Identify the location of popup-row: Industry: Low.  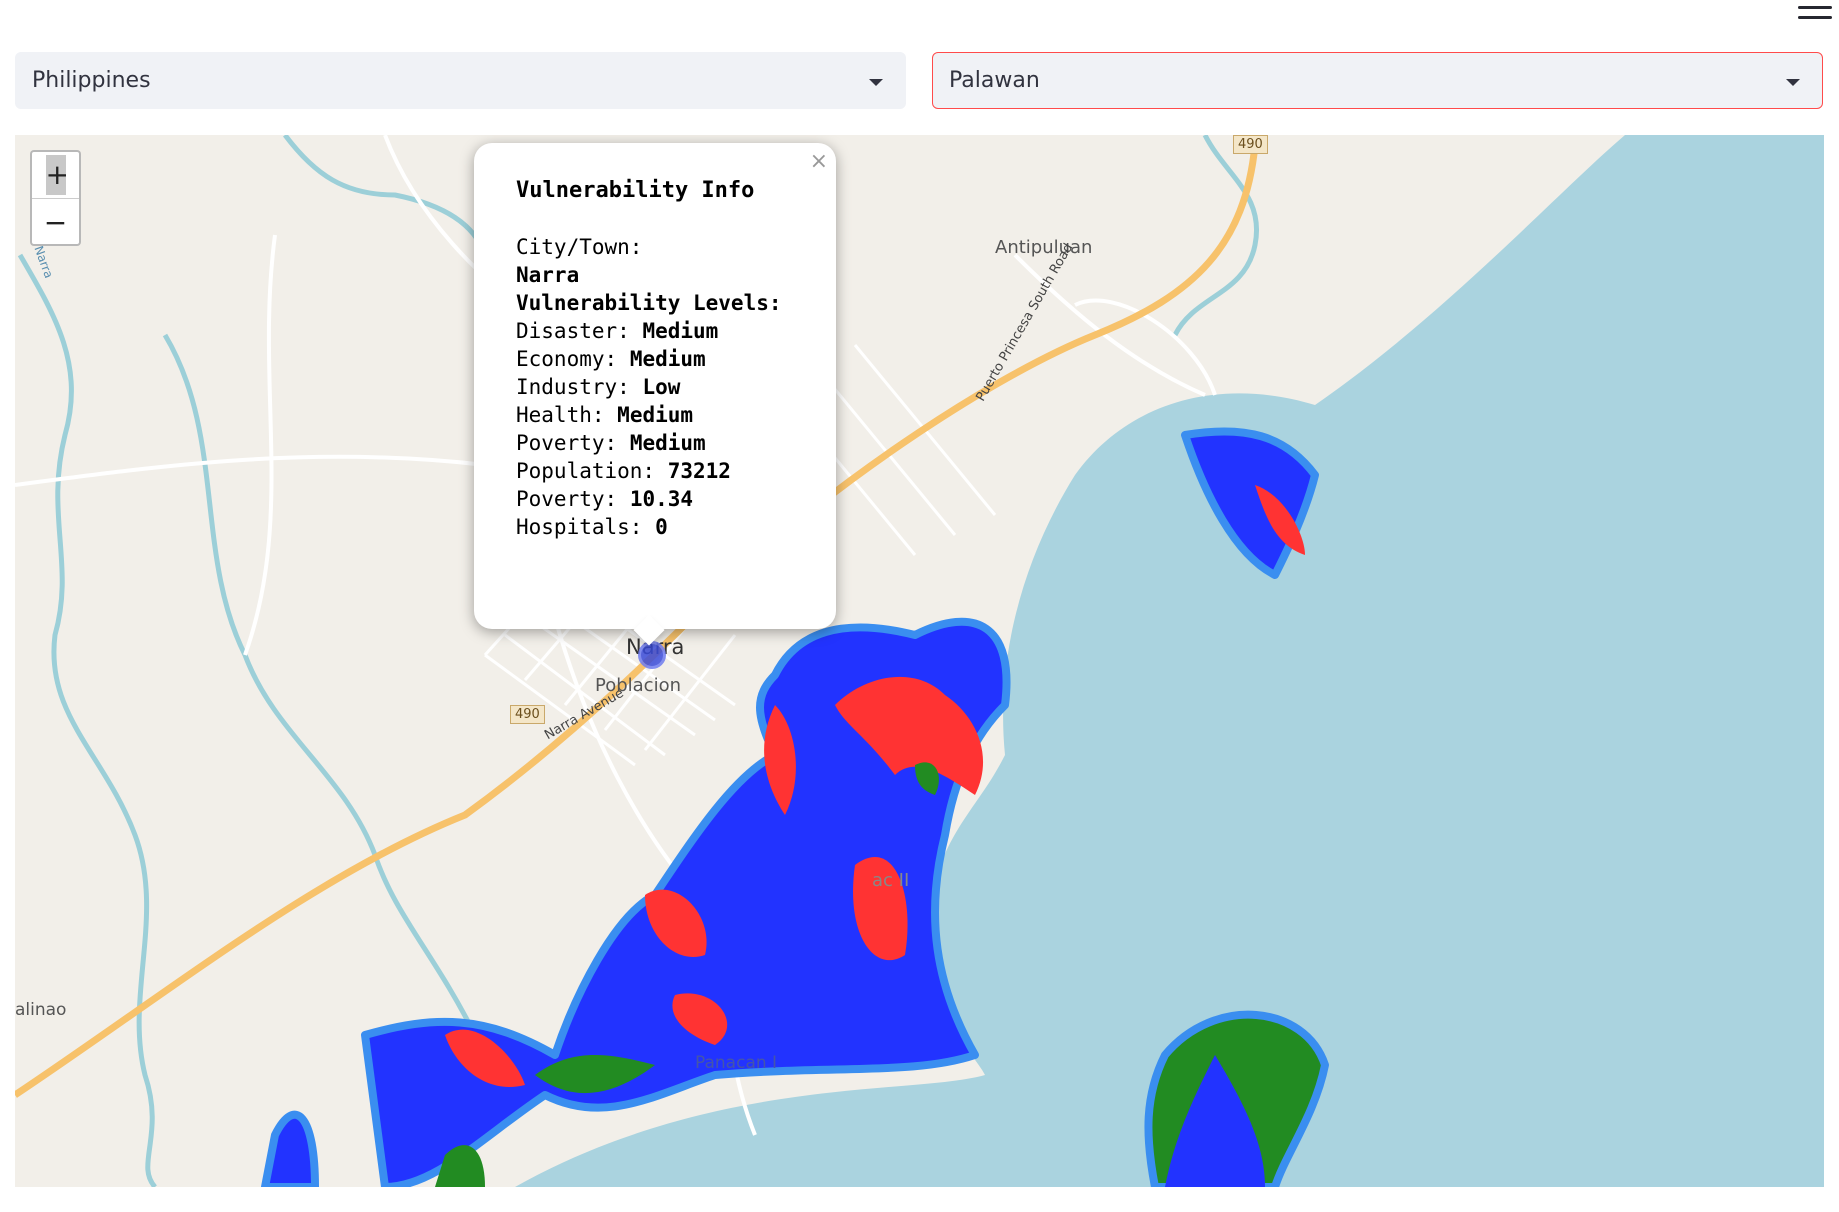
(649, 387).